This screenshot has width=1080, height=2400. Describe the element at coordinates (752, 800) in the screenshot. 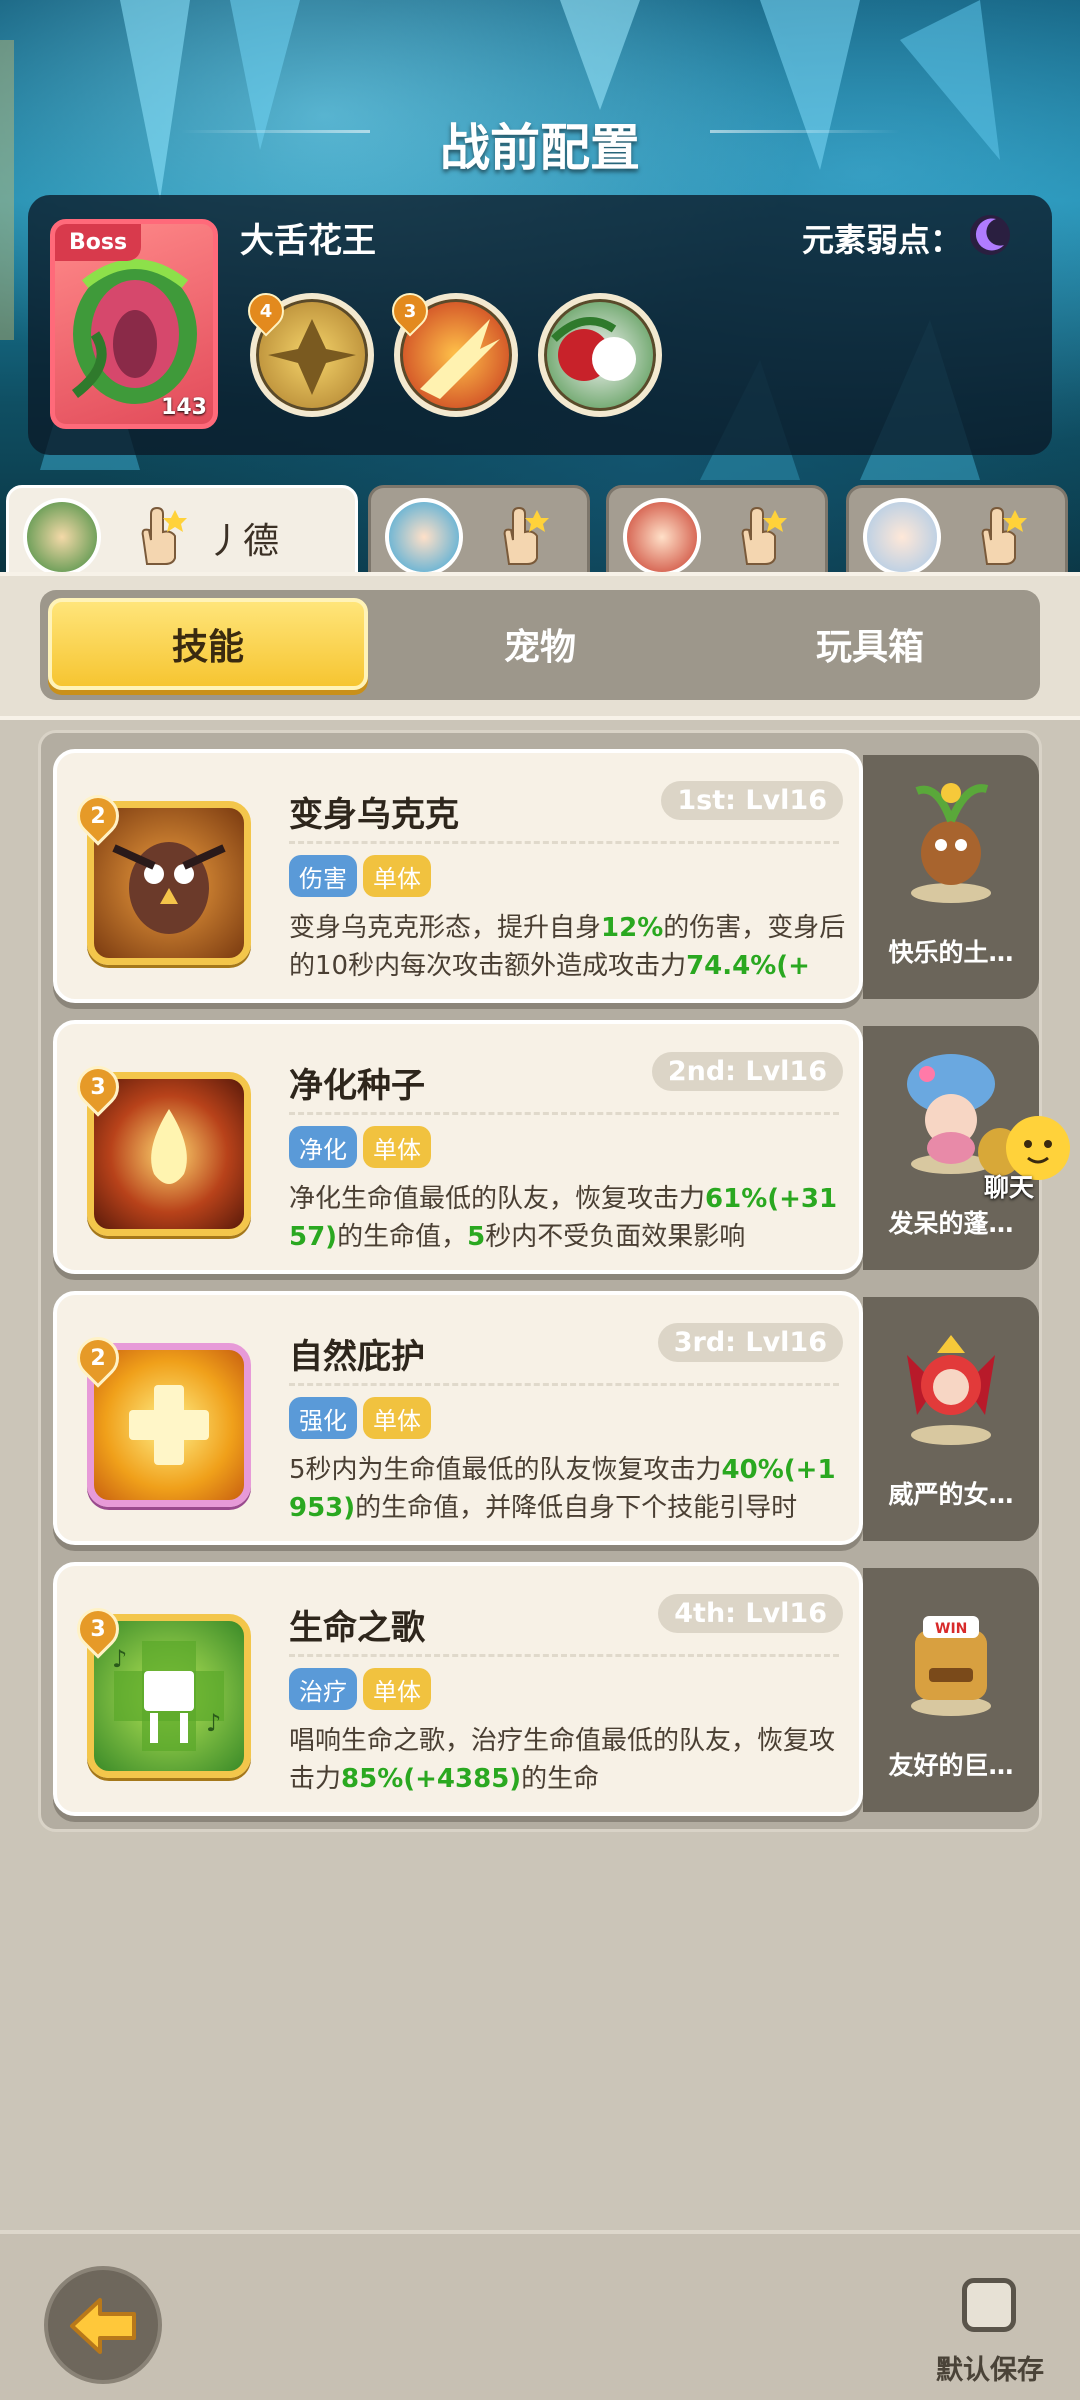

I see `skill-level-badge: 1st: Lvl16` at that location.